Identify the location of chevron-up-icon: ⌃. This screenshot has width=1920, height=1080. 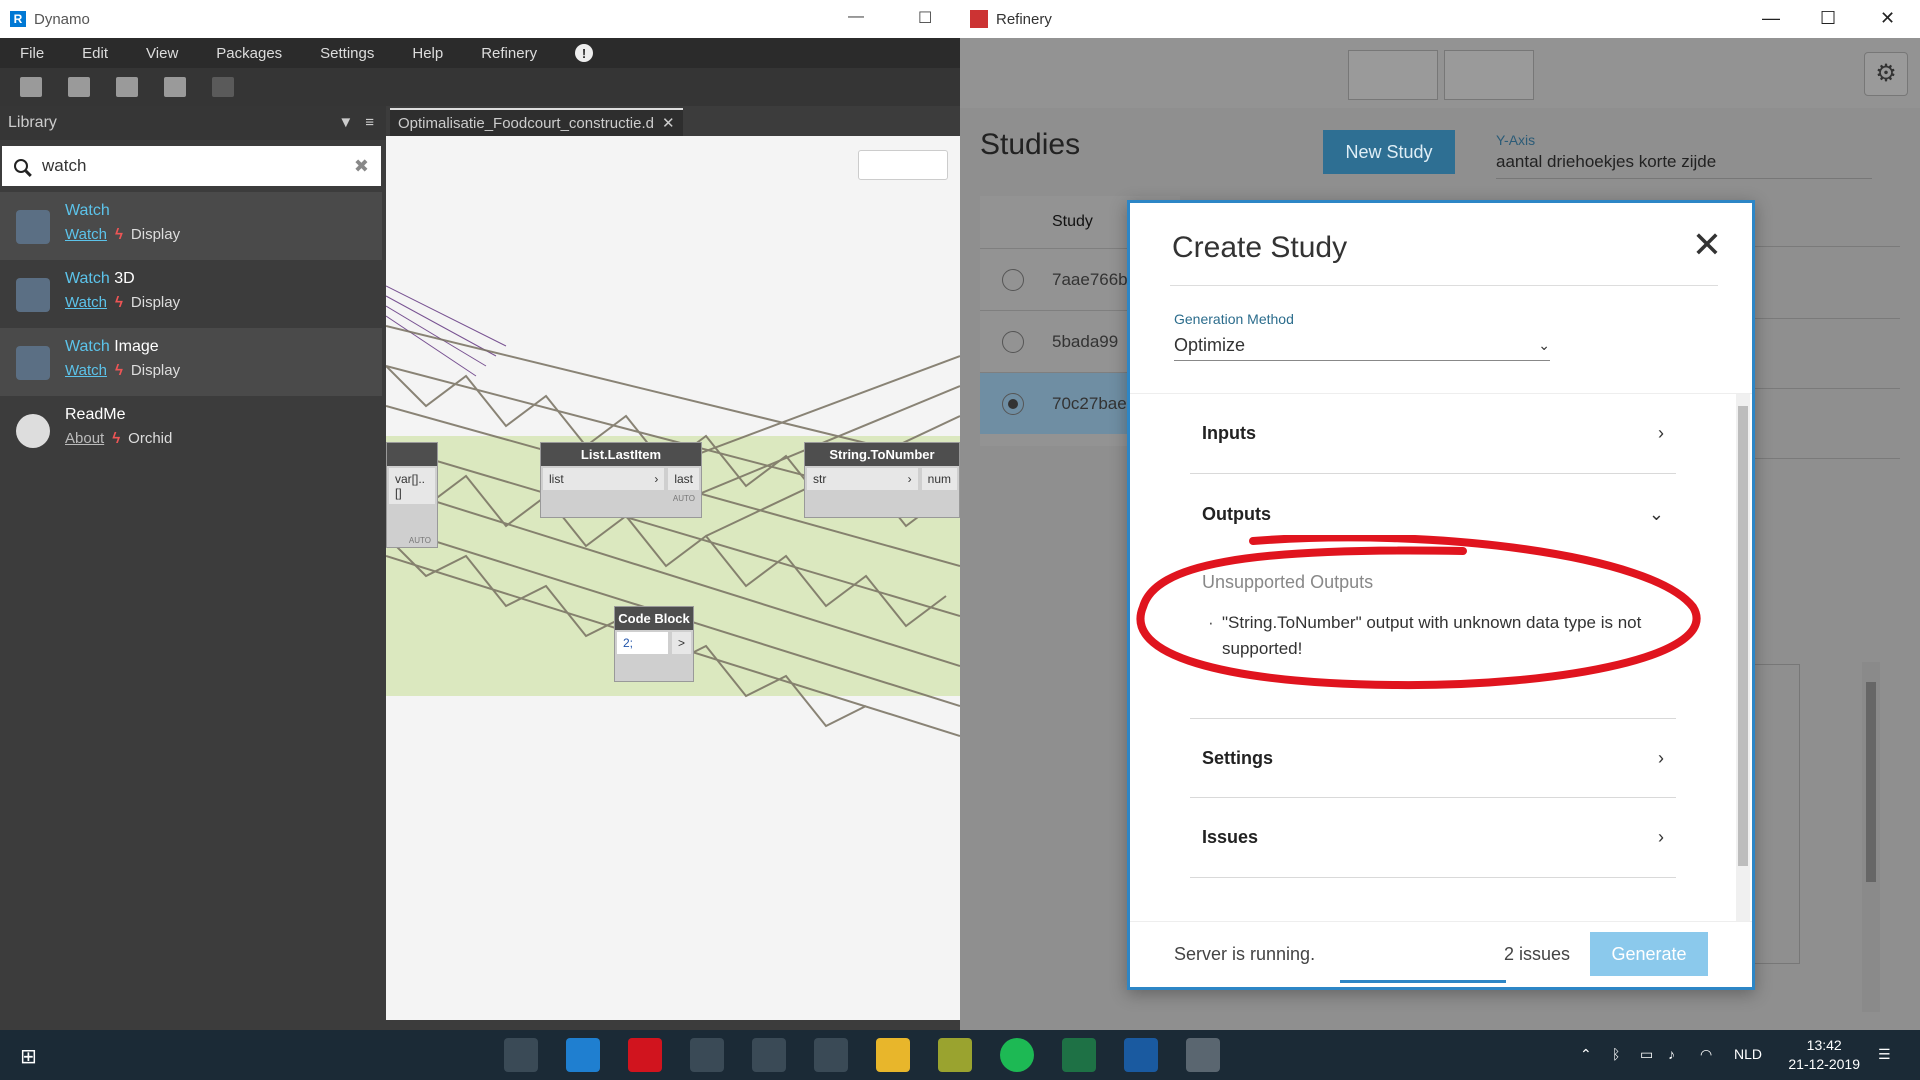
(1586, 1054).